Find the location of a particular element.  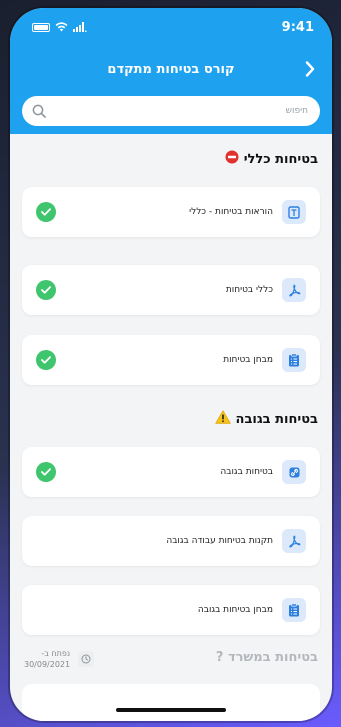

search-icon is located at coordinates (39, 111).